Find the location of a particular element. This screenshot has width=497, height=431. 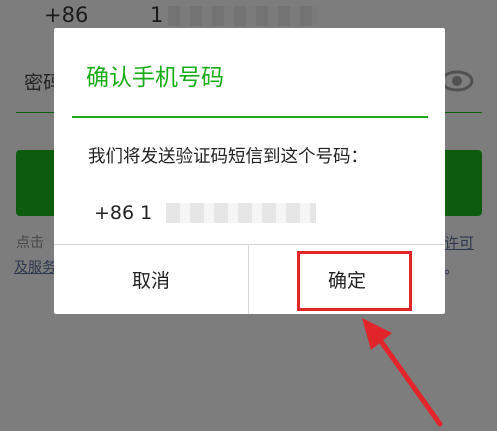

phone-number-mask is located at coordinates (241, 213).